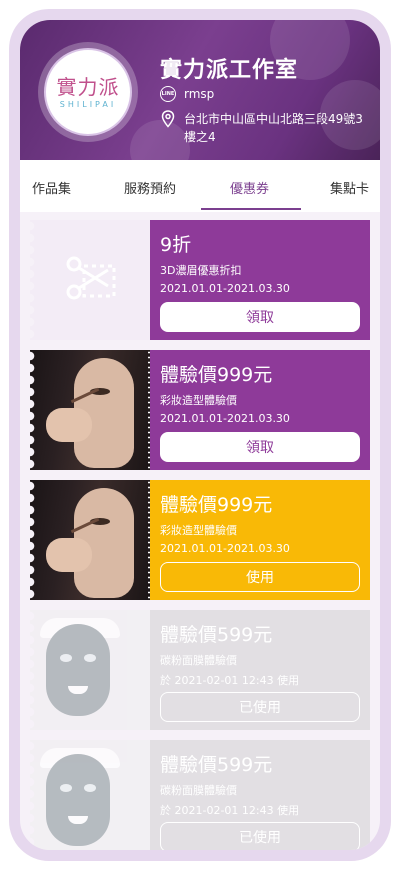 The width and height of the screenshot is (400, 870). I want to click on coupon-details: 體驗價999元 彩妝造型體驗價 2021.01.01-2021.03.30 領取, so click(260, 410).